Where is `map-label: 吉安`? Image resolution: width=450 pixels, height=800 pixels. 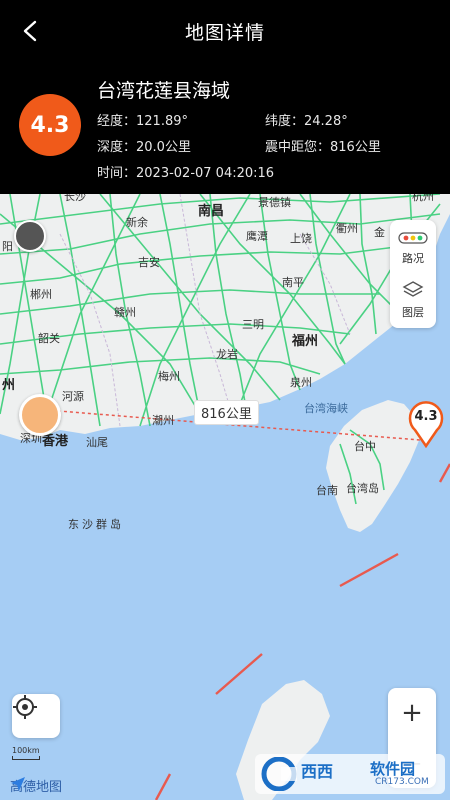
map-label: 吉安 is located at coordinates (149, 262).